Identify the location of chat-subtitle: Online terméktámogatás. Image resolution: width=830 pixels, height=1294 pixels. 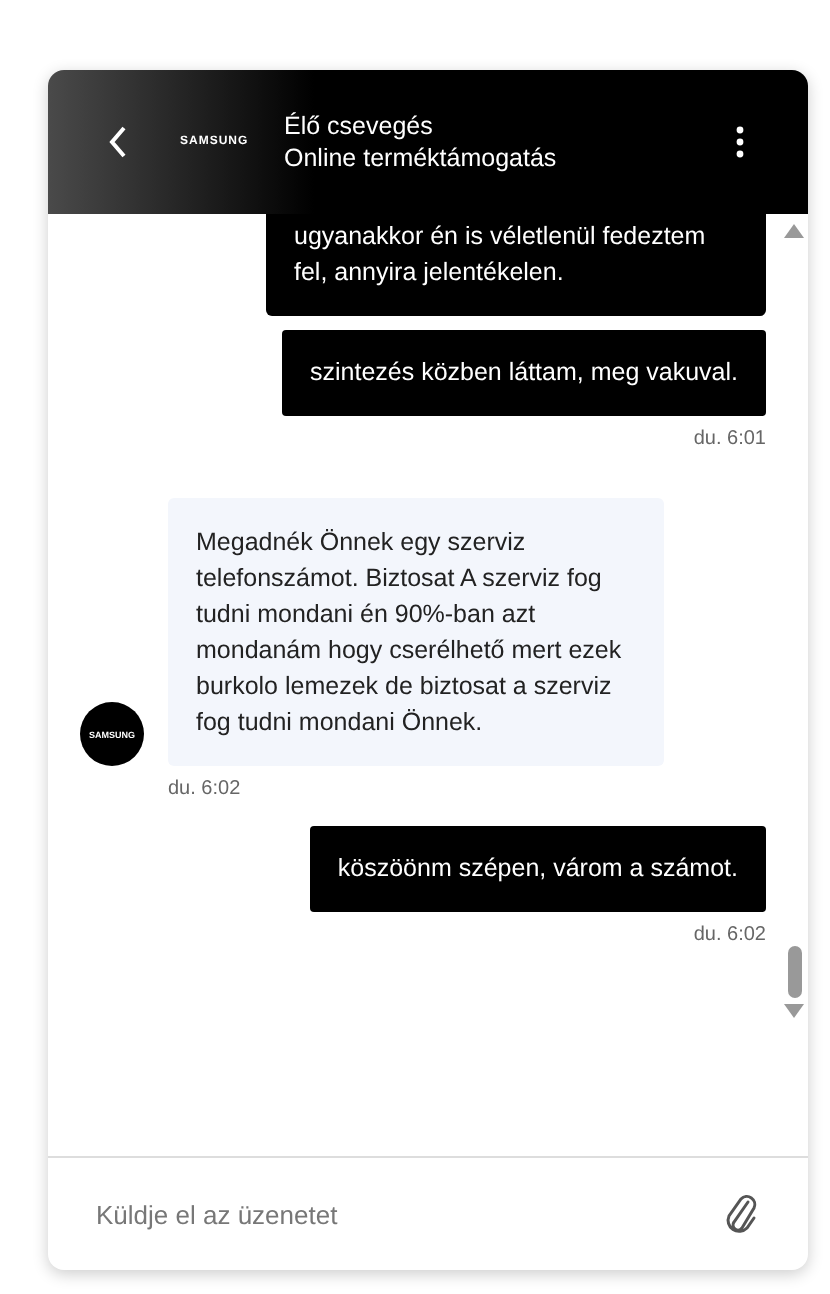
(421, 158).